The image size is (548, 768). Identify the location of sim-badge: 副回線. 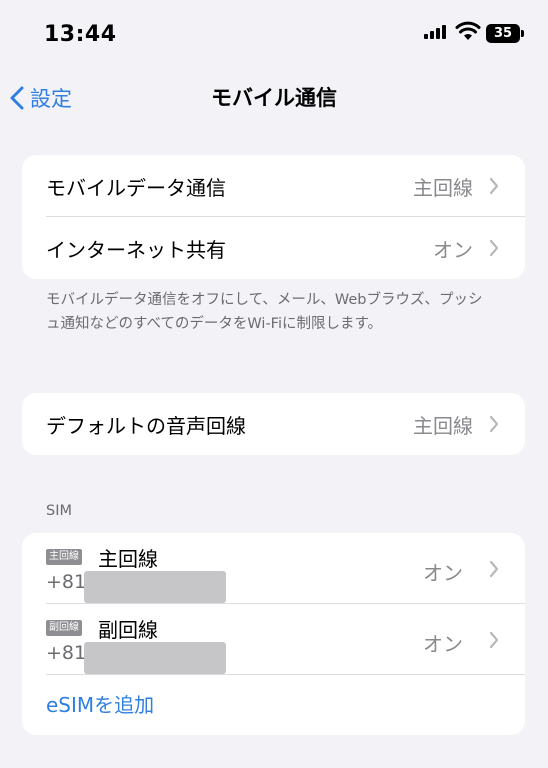
(64, 628).